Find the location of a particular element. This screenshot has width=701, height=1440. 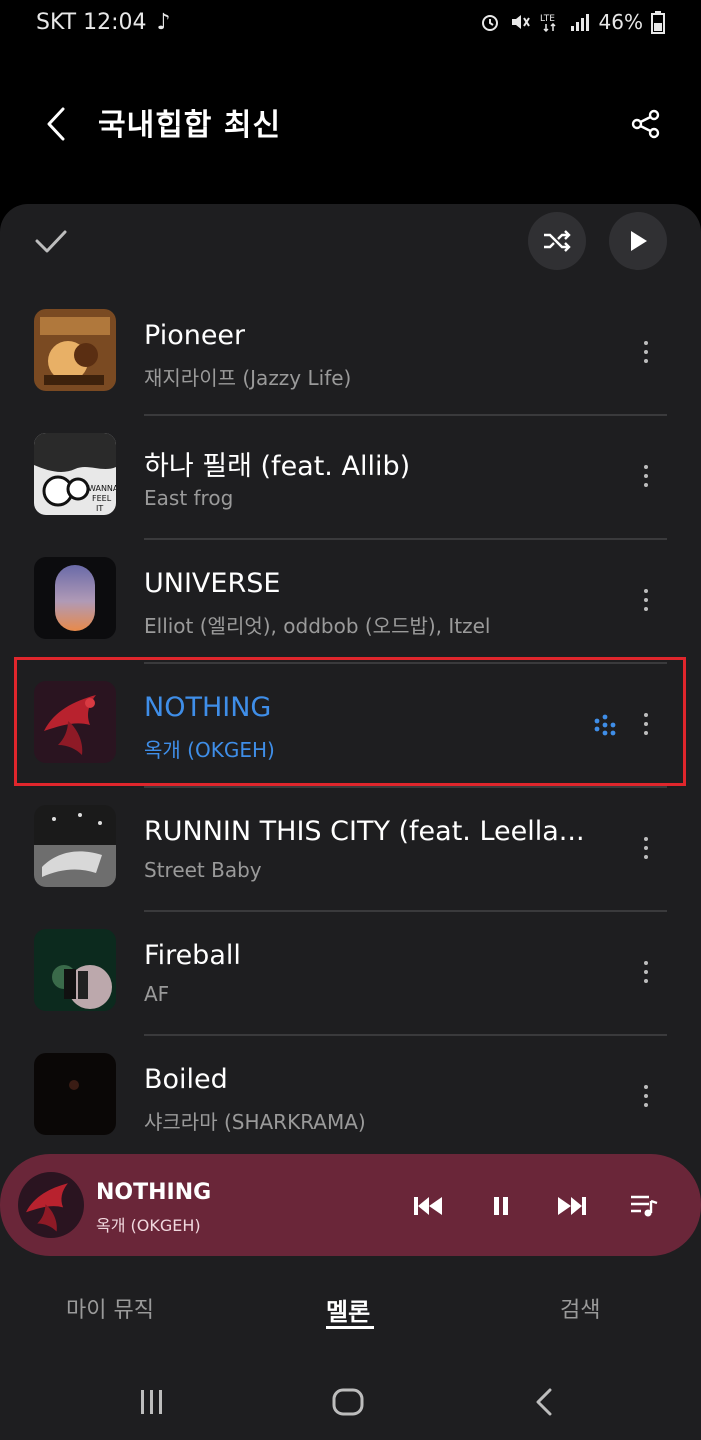

active-tab-indicator is located at coordinates (350, 1327).